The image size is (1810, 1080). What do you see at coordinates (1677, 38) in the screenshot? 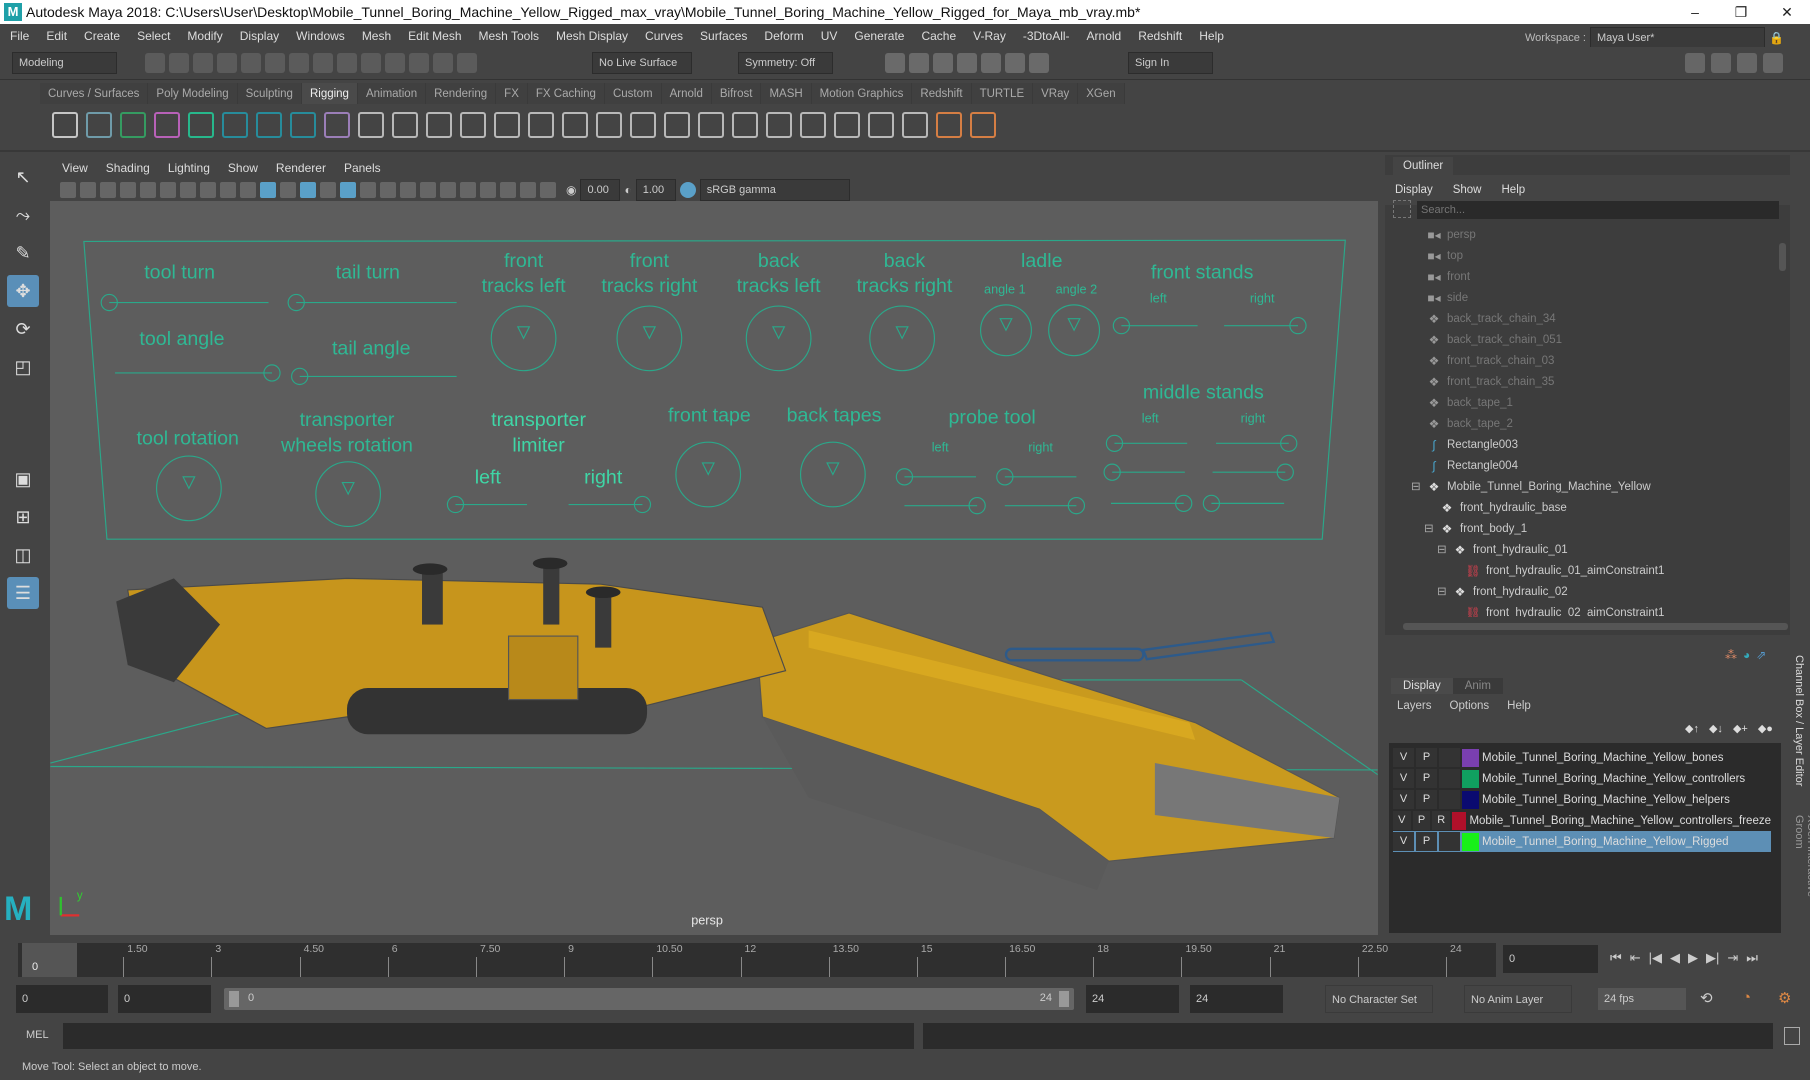
I see `workspace-dropdown: Maya User*` at bounding box center [1677, 38].